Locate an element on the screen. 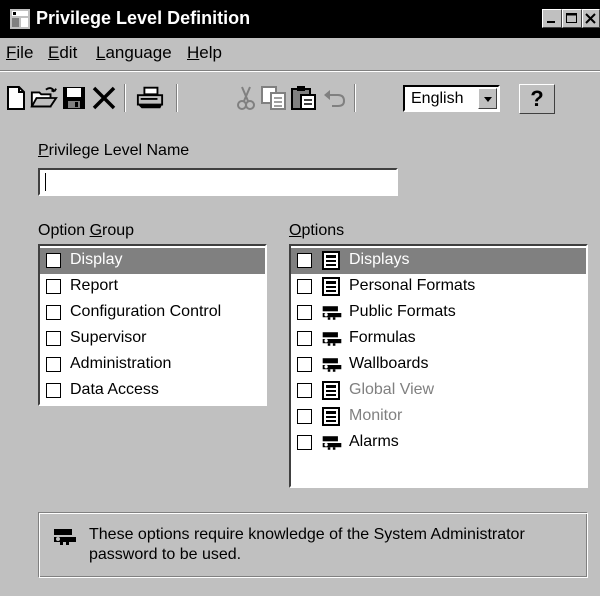 The image size is (600, 596). close-icon is located at coordinates (590, 18).